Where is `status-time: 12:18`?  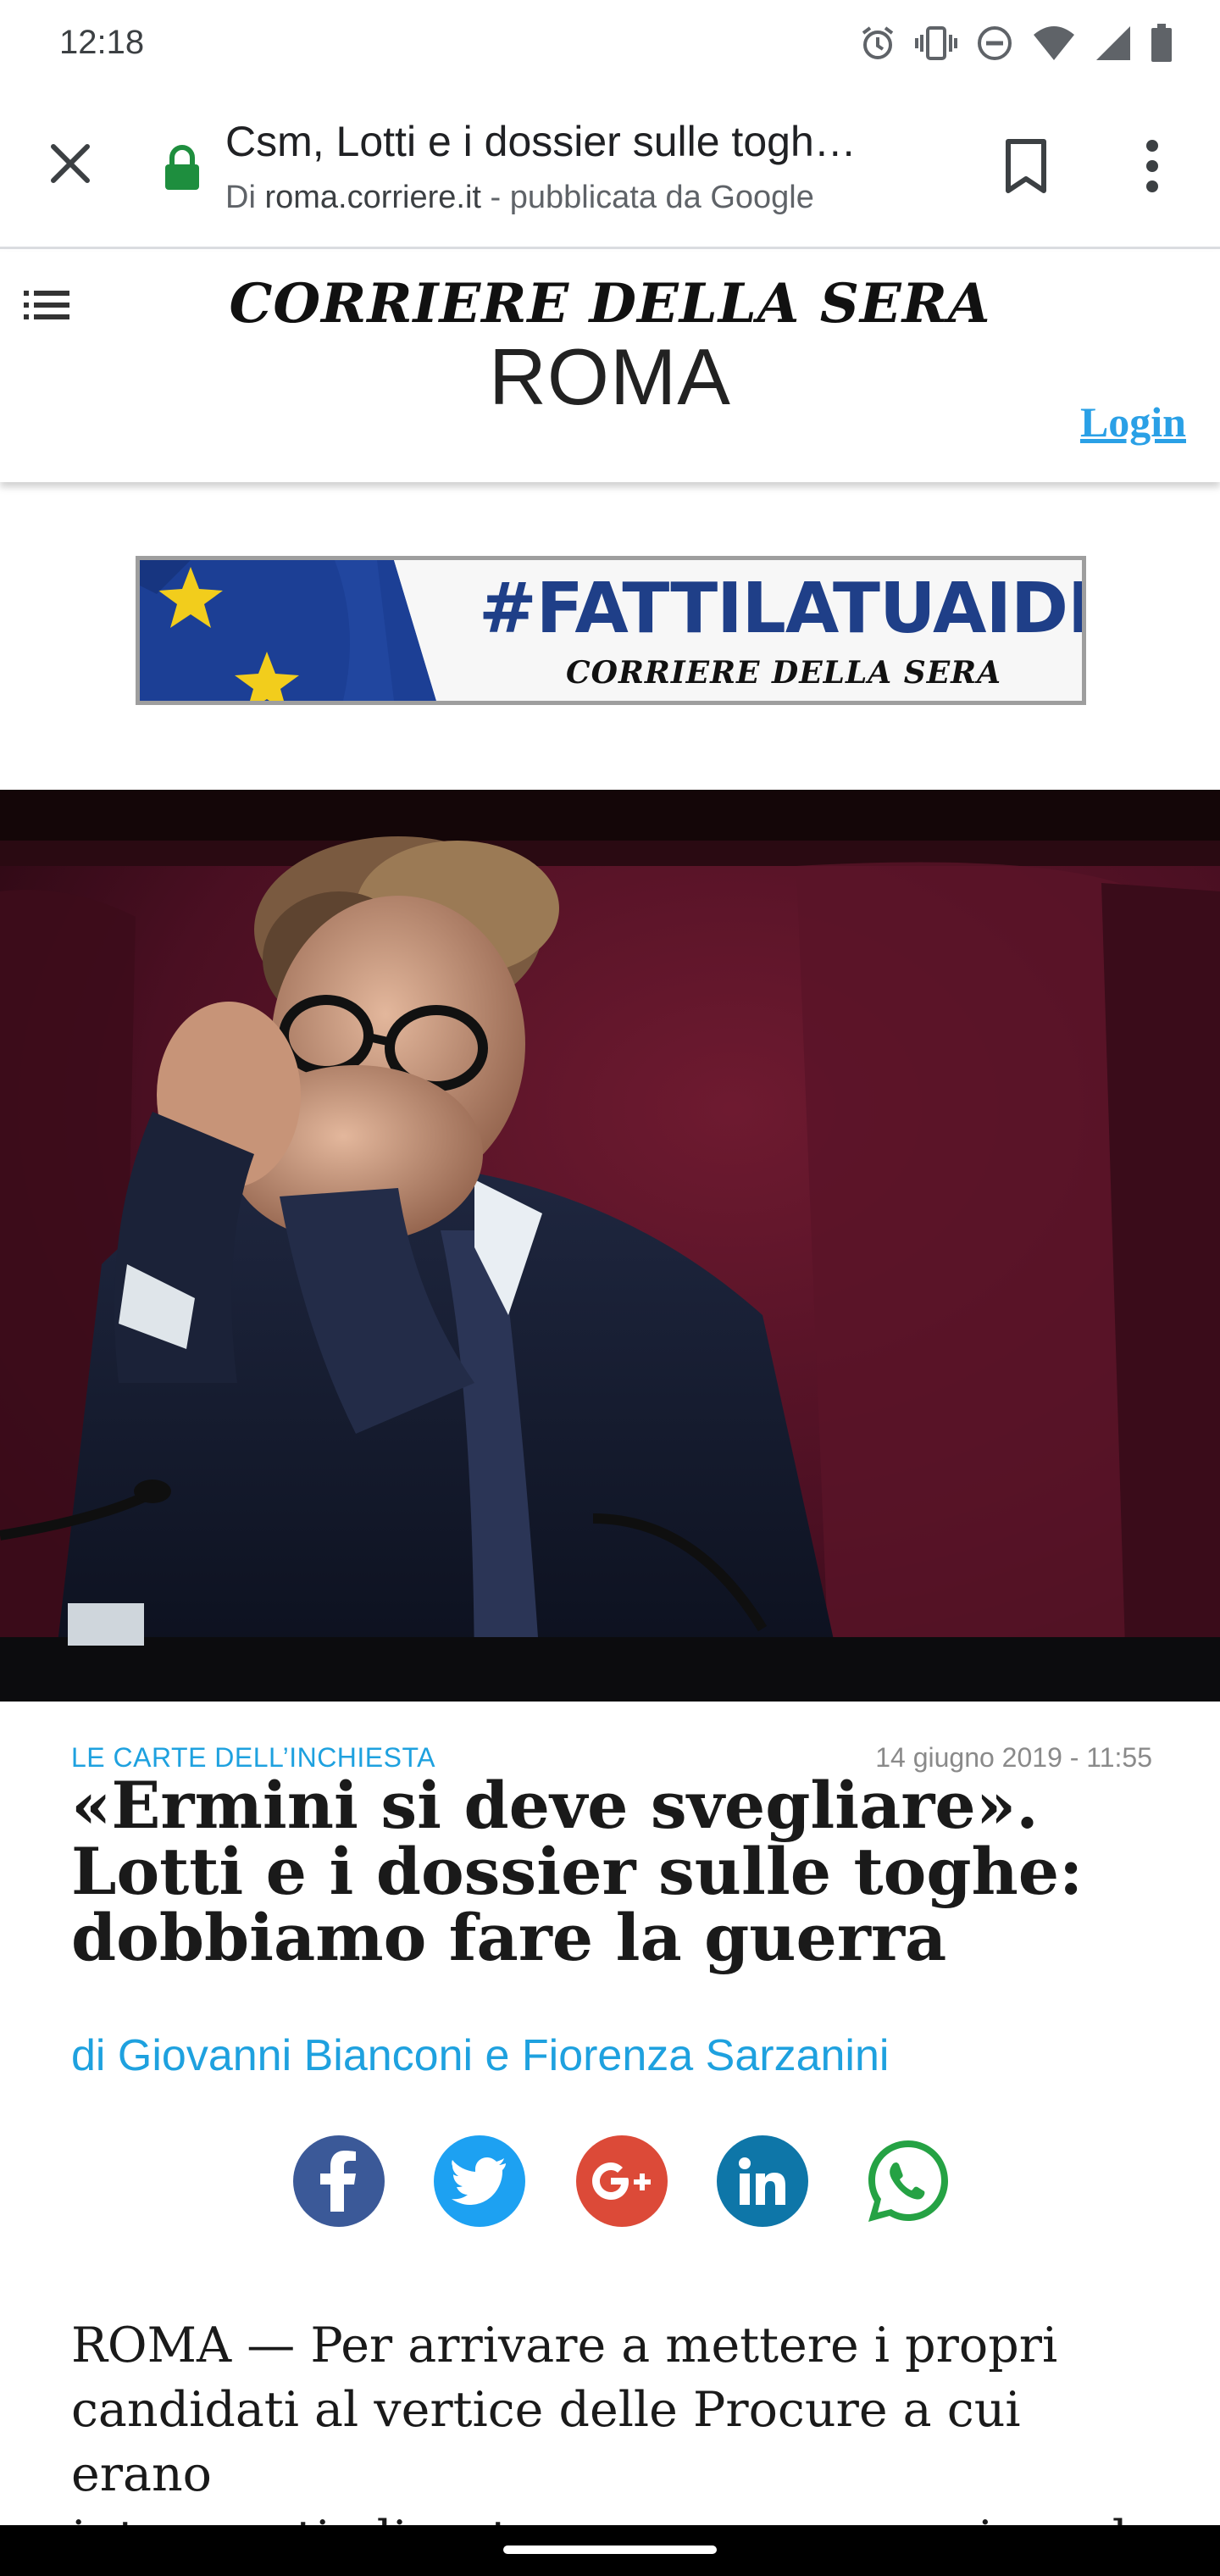
status-time: 12:18 is located at coordinates (102, 42).